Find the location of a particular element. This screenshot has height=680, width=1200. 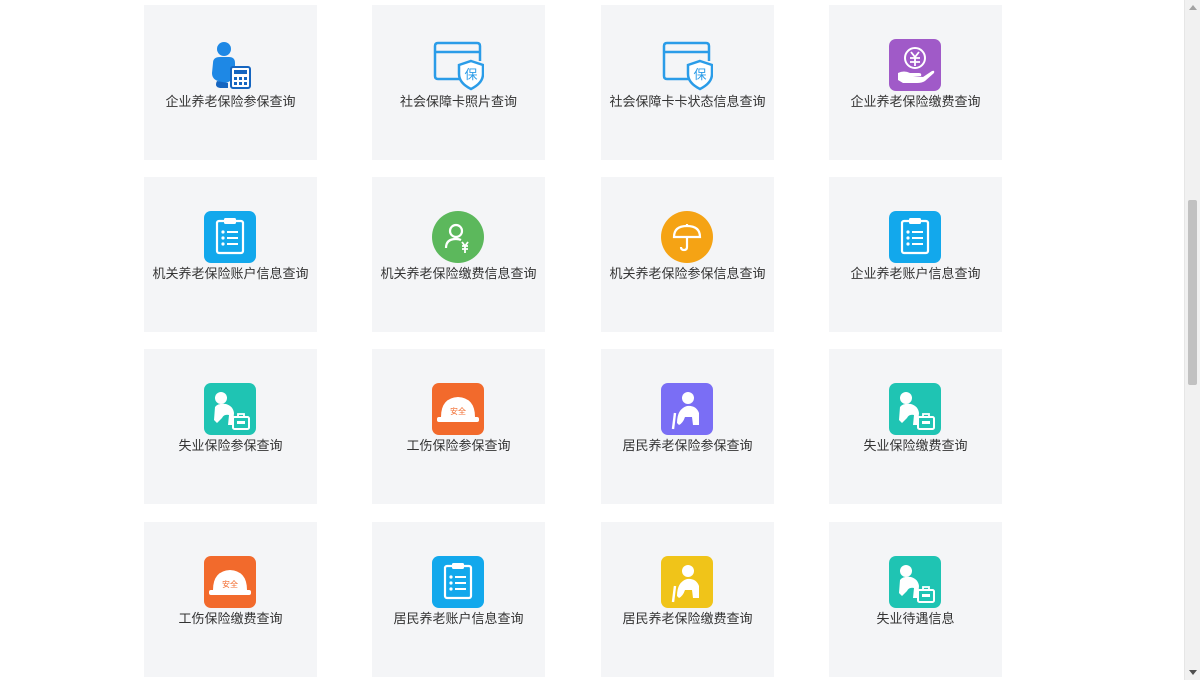

scroll-up-arrow-icon is located at coordinates (1193, 7).